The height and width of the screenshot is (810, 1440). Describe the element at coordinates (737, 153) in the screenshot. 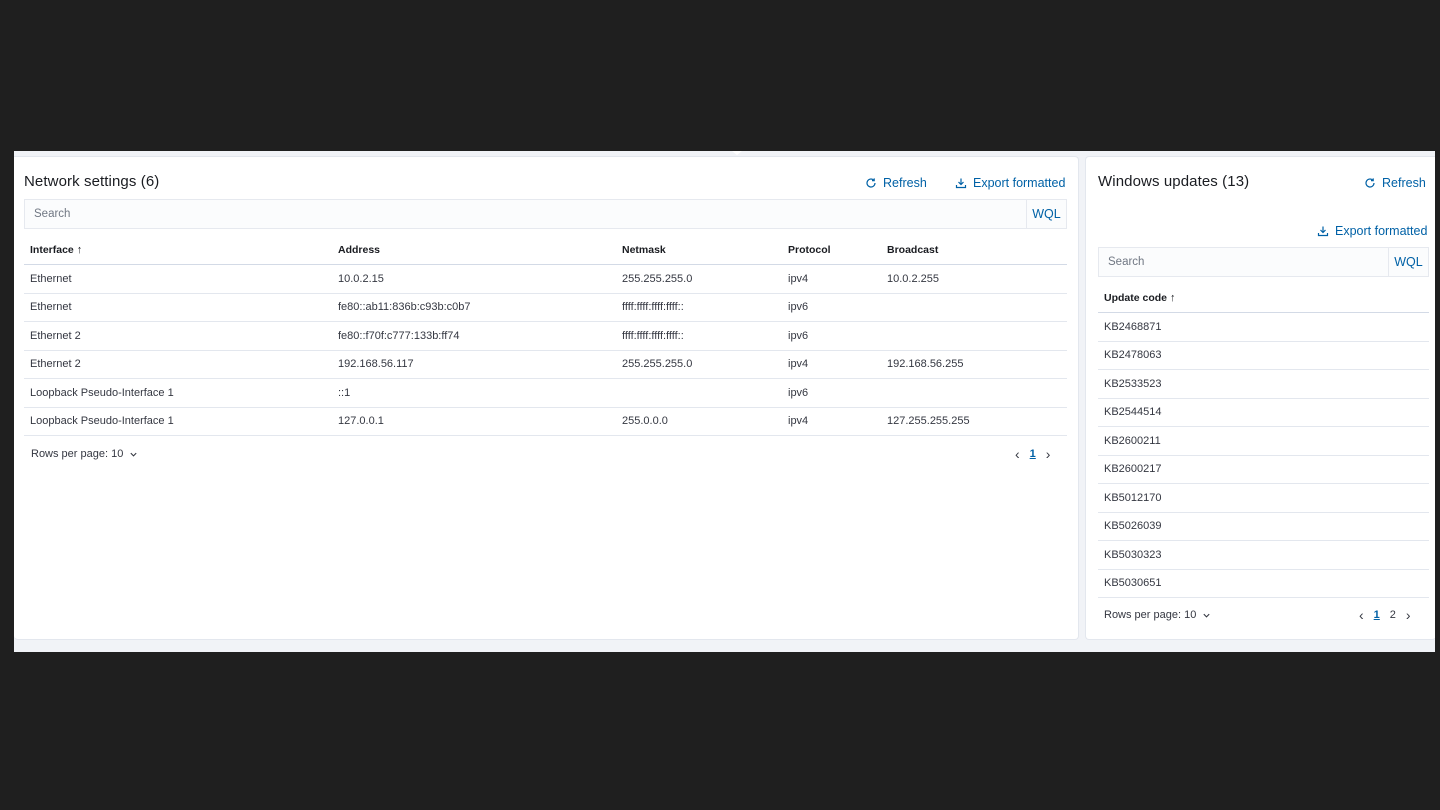

I see `resize-notch` at that location.